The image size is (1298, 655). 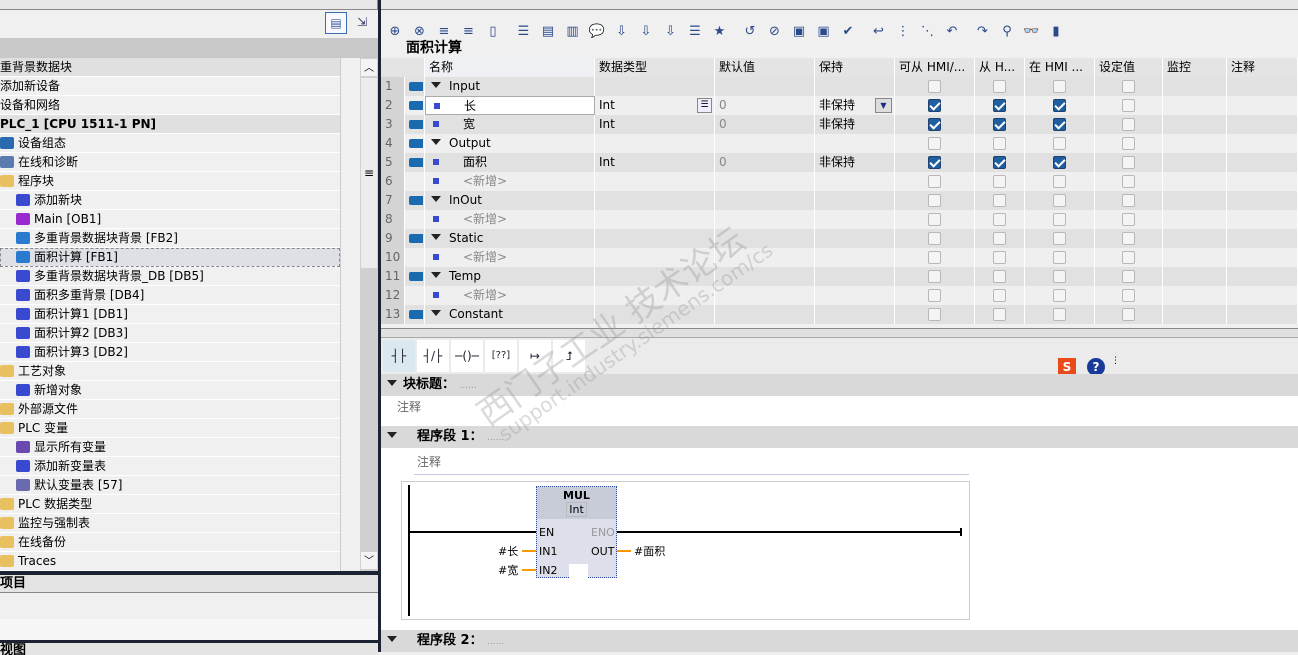 What do you see at coordinates (510, 124) in the screenshot?
I see `variable-name: 宽` at bounding box center [510, 124].